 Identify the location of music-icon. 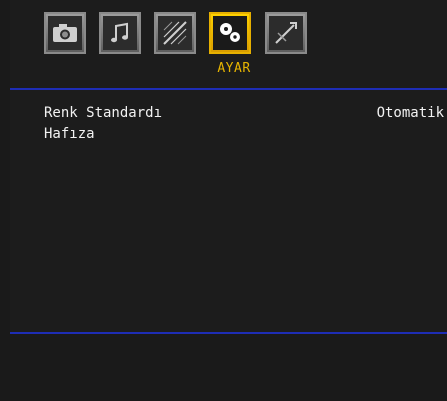
(119, 32).